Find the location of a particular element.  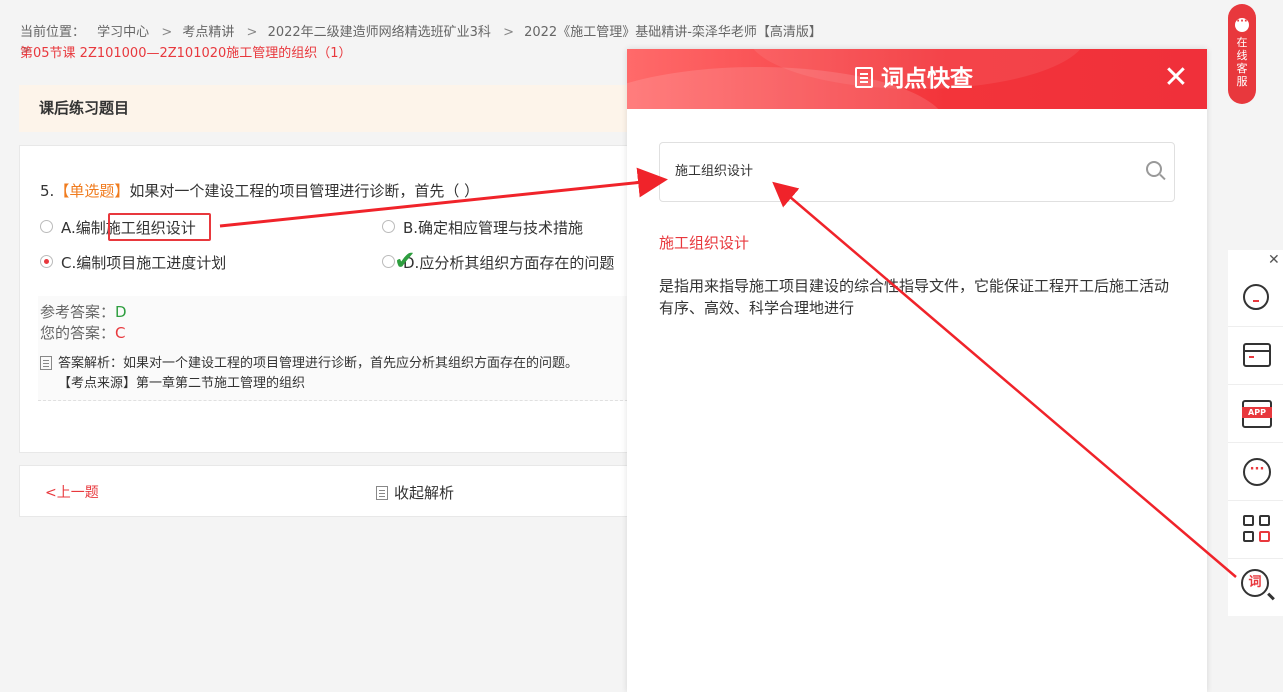

prev-question-link: <上一题 is located at coordinates (72, 492).